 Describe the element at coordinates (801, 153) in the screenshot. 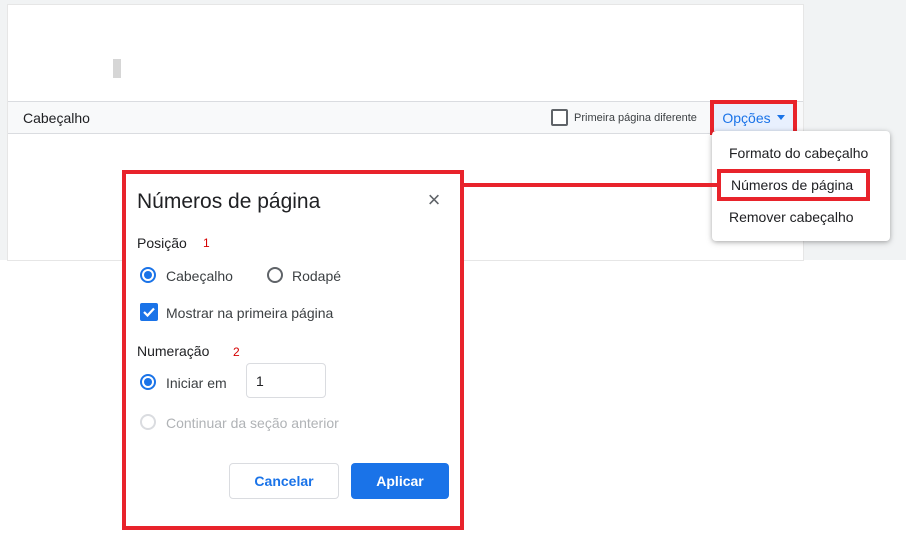

I see `menu-item-header-format: Formato do cabeçalho` at that location.